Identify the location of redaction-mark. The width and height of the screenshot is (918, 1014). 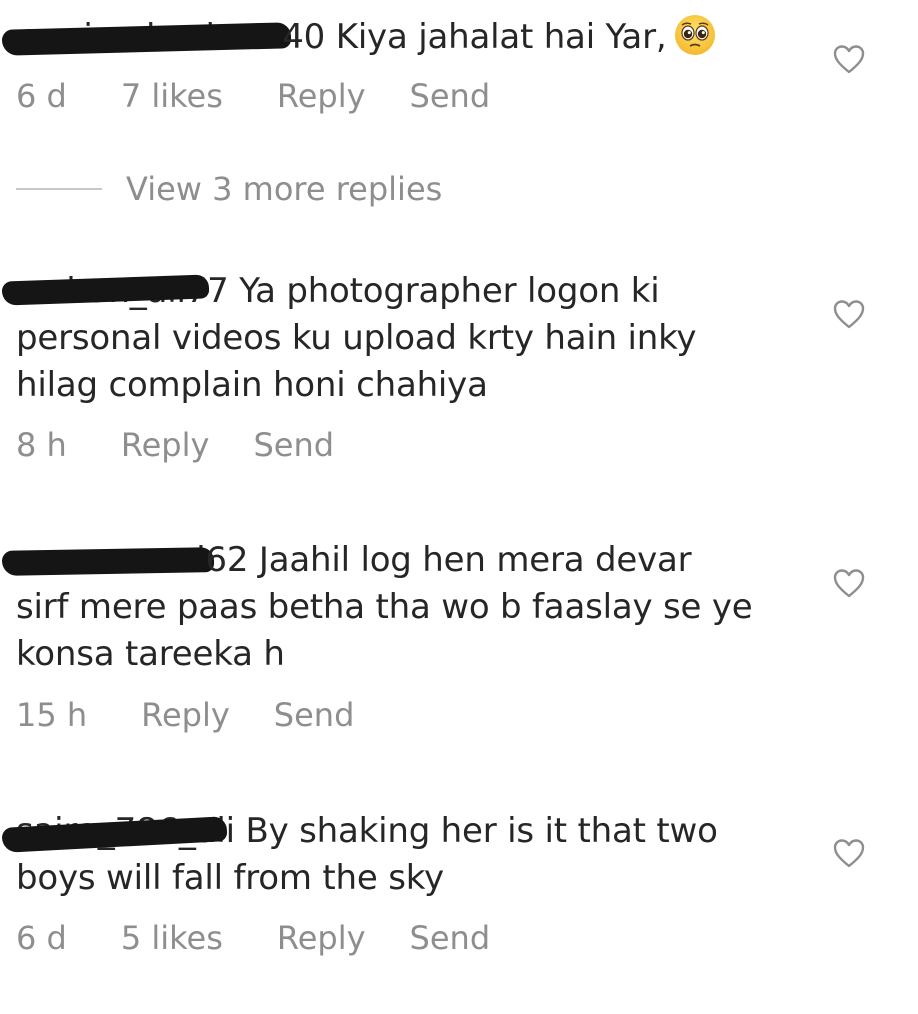
(108, 561).